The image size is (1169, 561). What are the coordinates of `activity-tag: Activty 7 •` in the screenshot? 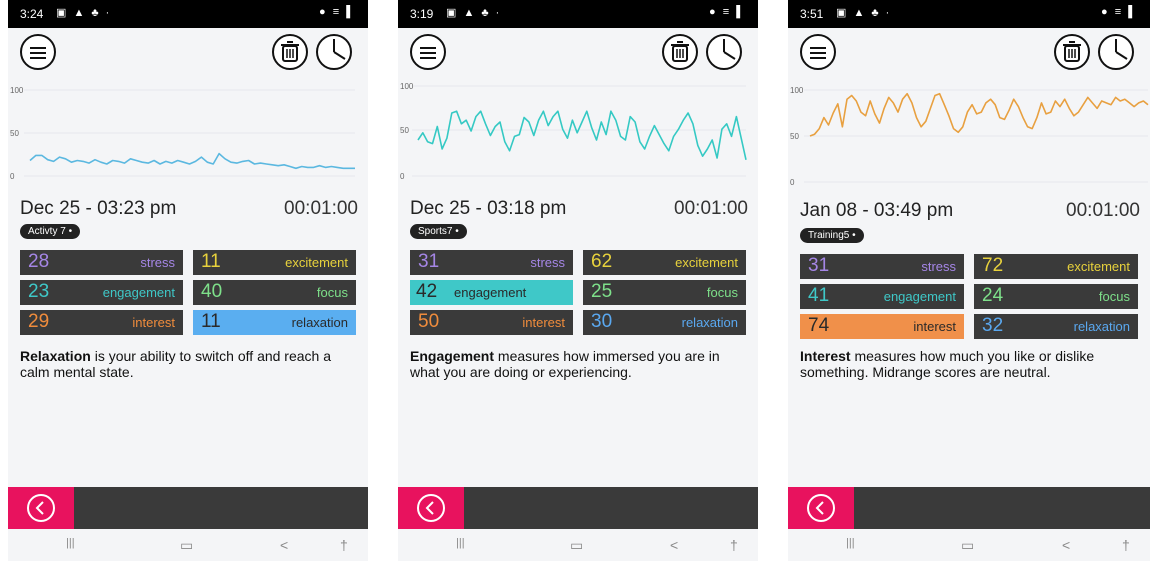 It's located at (50, 231).